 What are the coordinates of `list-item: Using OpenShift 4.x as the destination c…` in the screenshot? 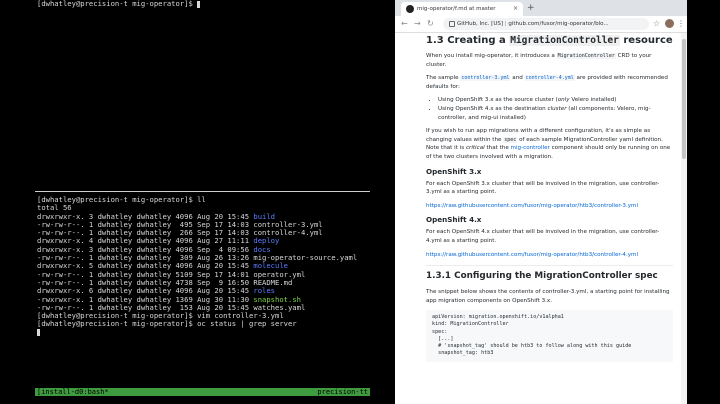 It's located at (555, 113).